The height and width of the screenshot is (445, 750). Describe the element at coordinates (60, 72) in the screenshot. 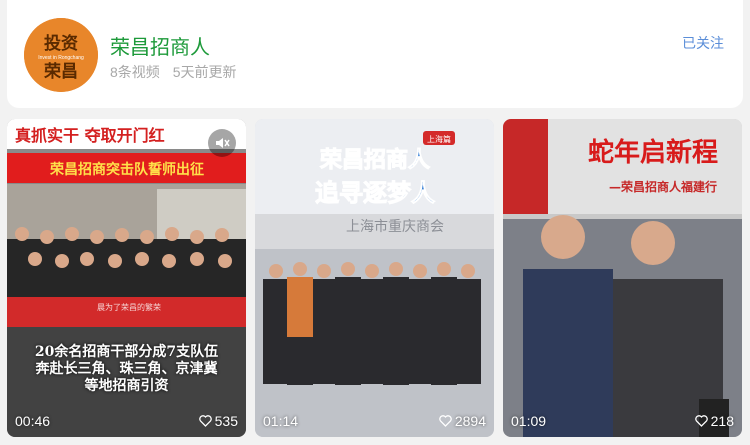

I see `logo-text-bottom: 荣昌` at that location.